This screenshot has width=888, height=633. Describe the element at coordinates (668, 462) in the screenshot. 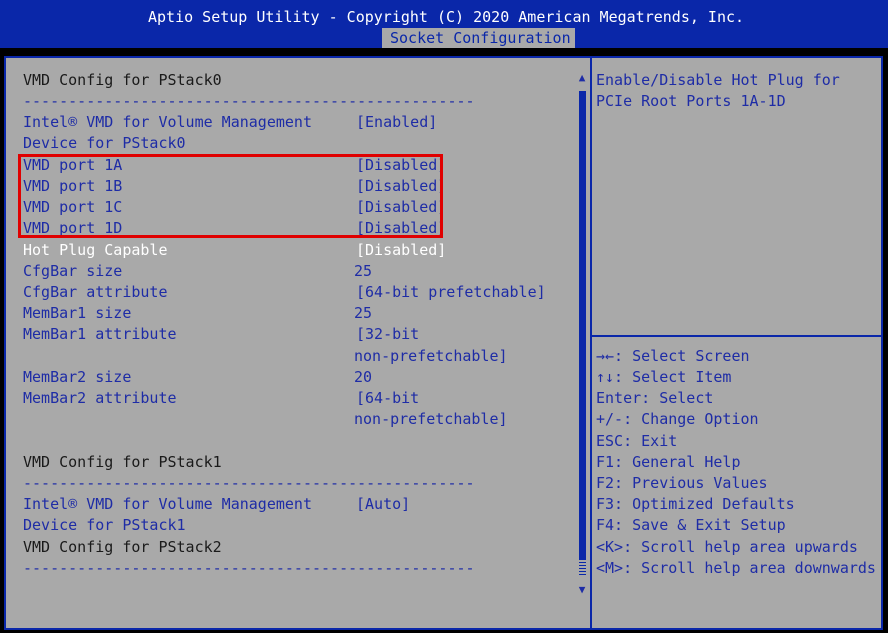

I see `key-general-help: F1: General Help` at that location.